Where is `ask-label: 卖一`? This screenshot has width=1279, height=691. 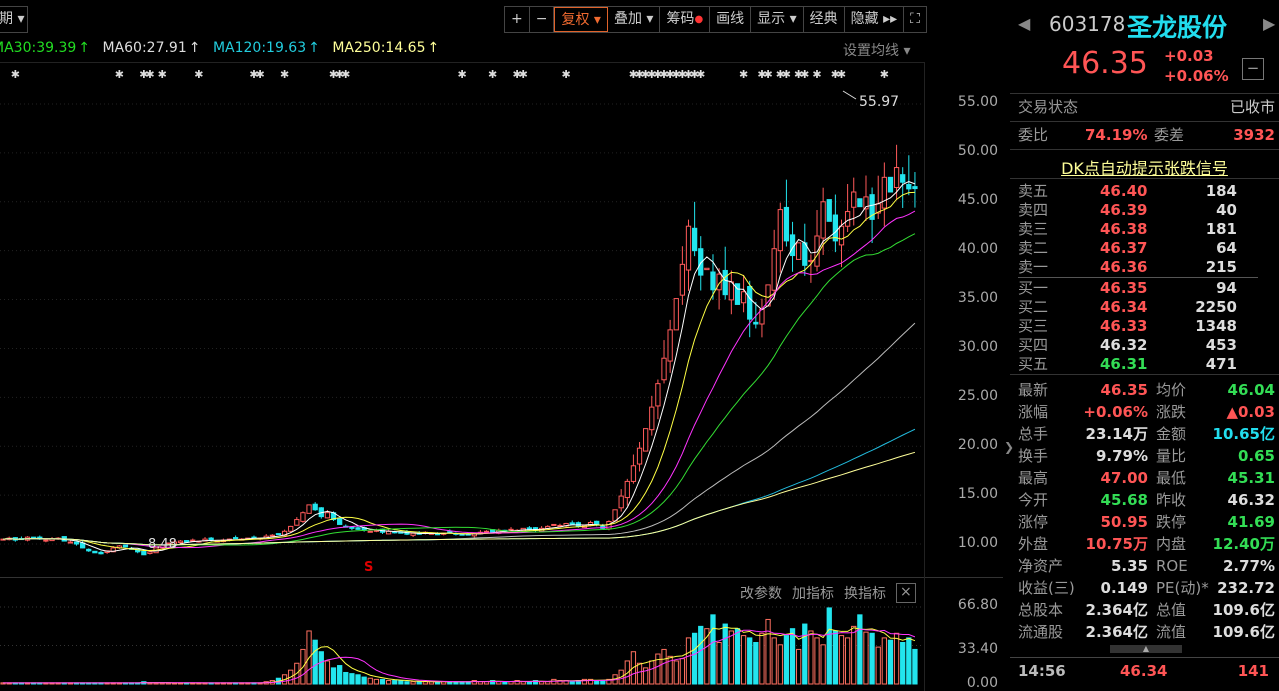 ask-label: 卖一 is located at coordinates (1033, 267).